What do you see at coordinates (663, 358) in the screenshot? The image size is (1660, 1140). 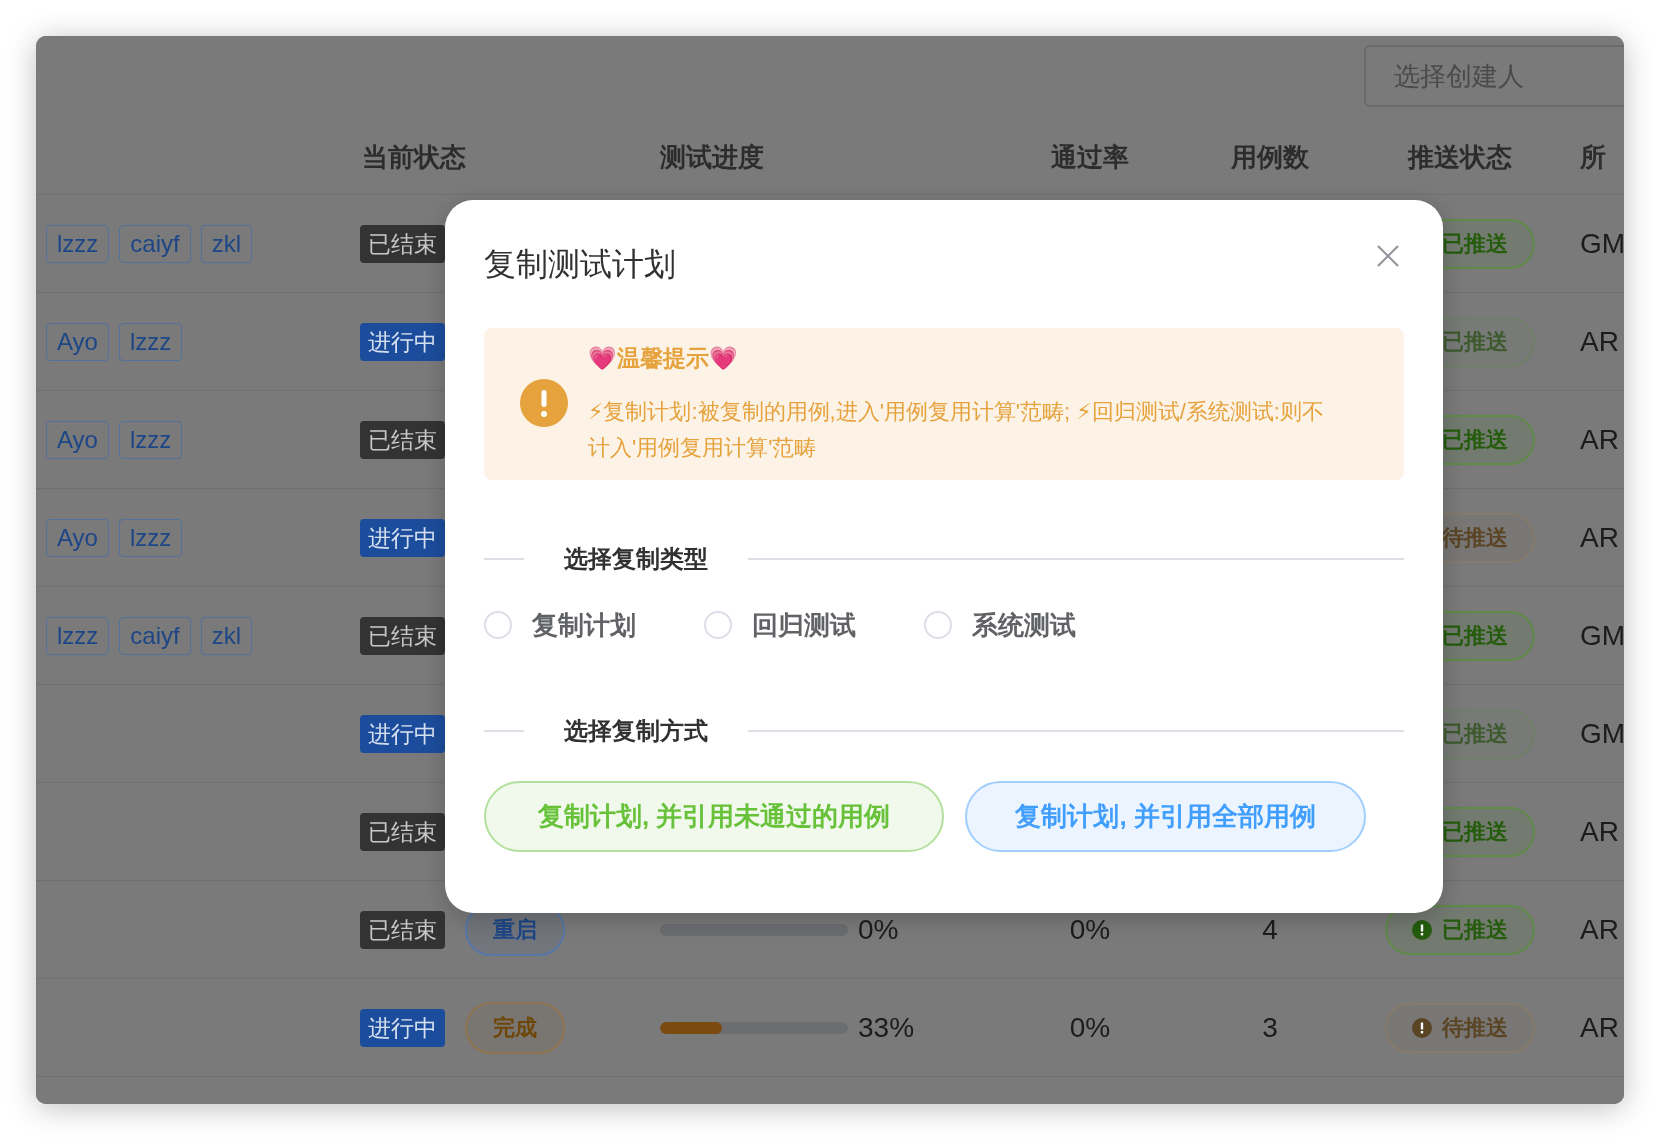 I see `alert-title: 💗温馨提示💗` at bounding box center [663, 358].